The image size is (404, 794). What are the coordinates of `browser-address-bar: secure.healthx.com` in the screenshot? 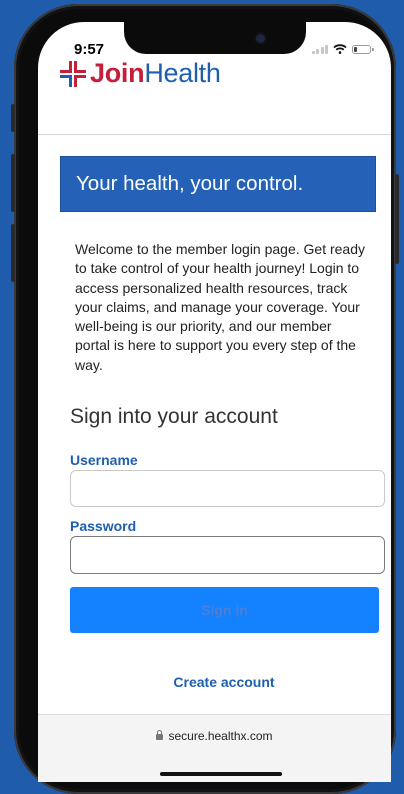 It's located at (214, 748).